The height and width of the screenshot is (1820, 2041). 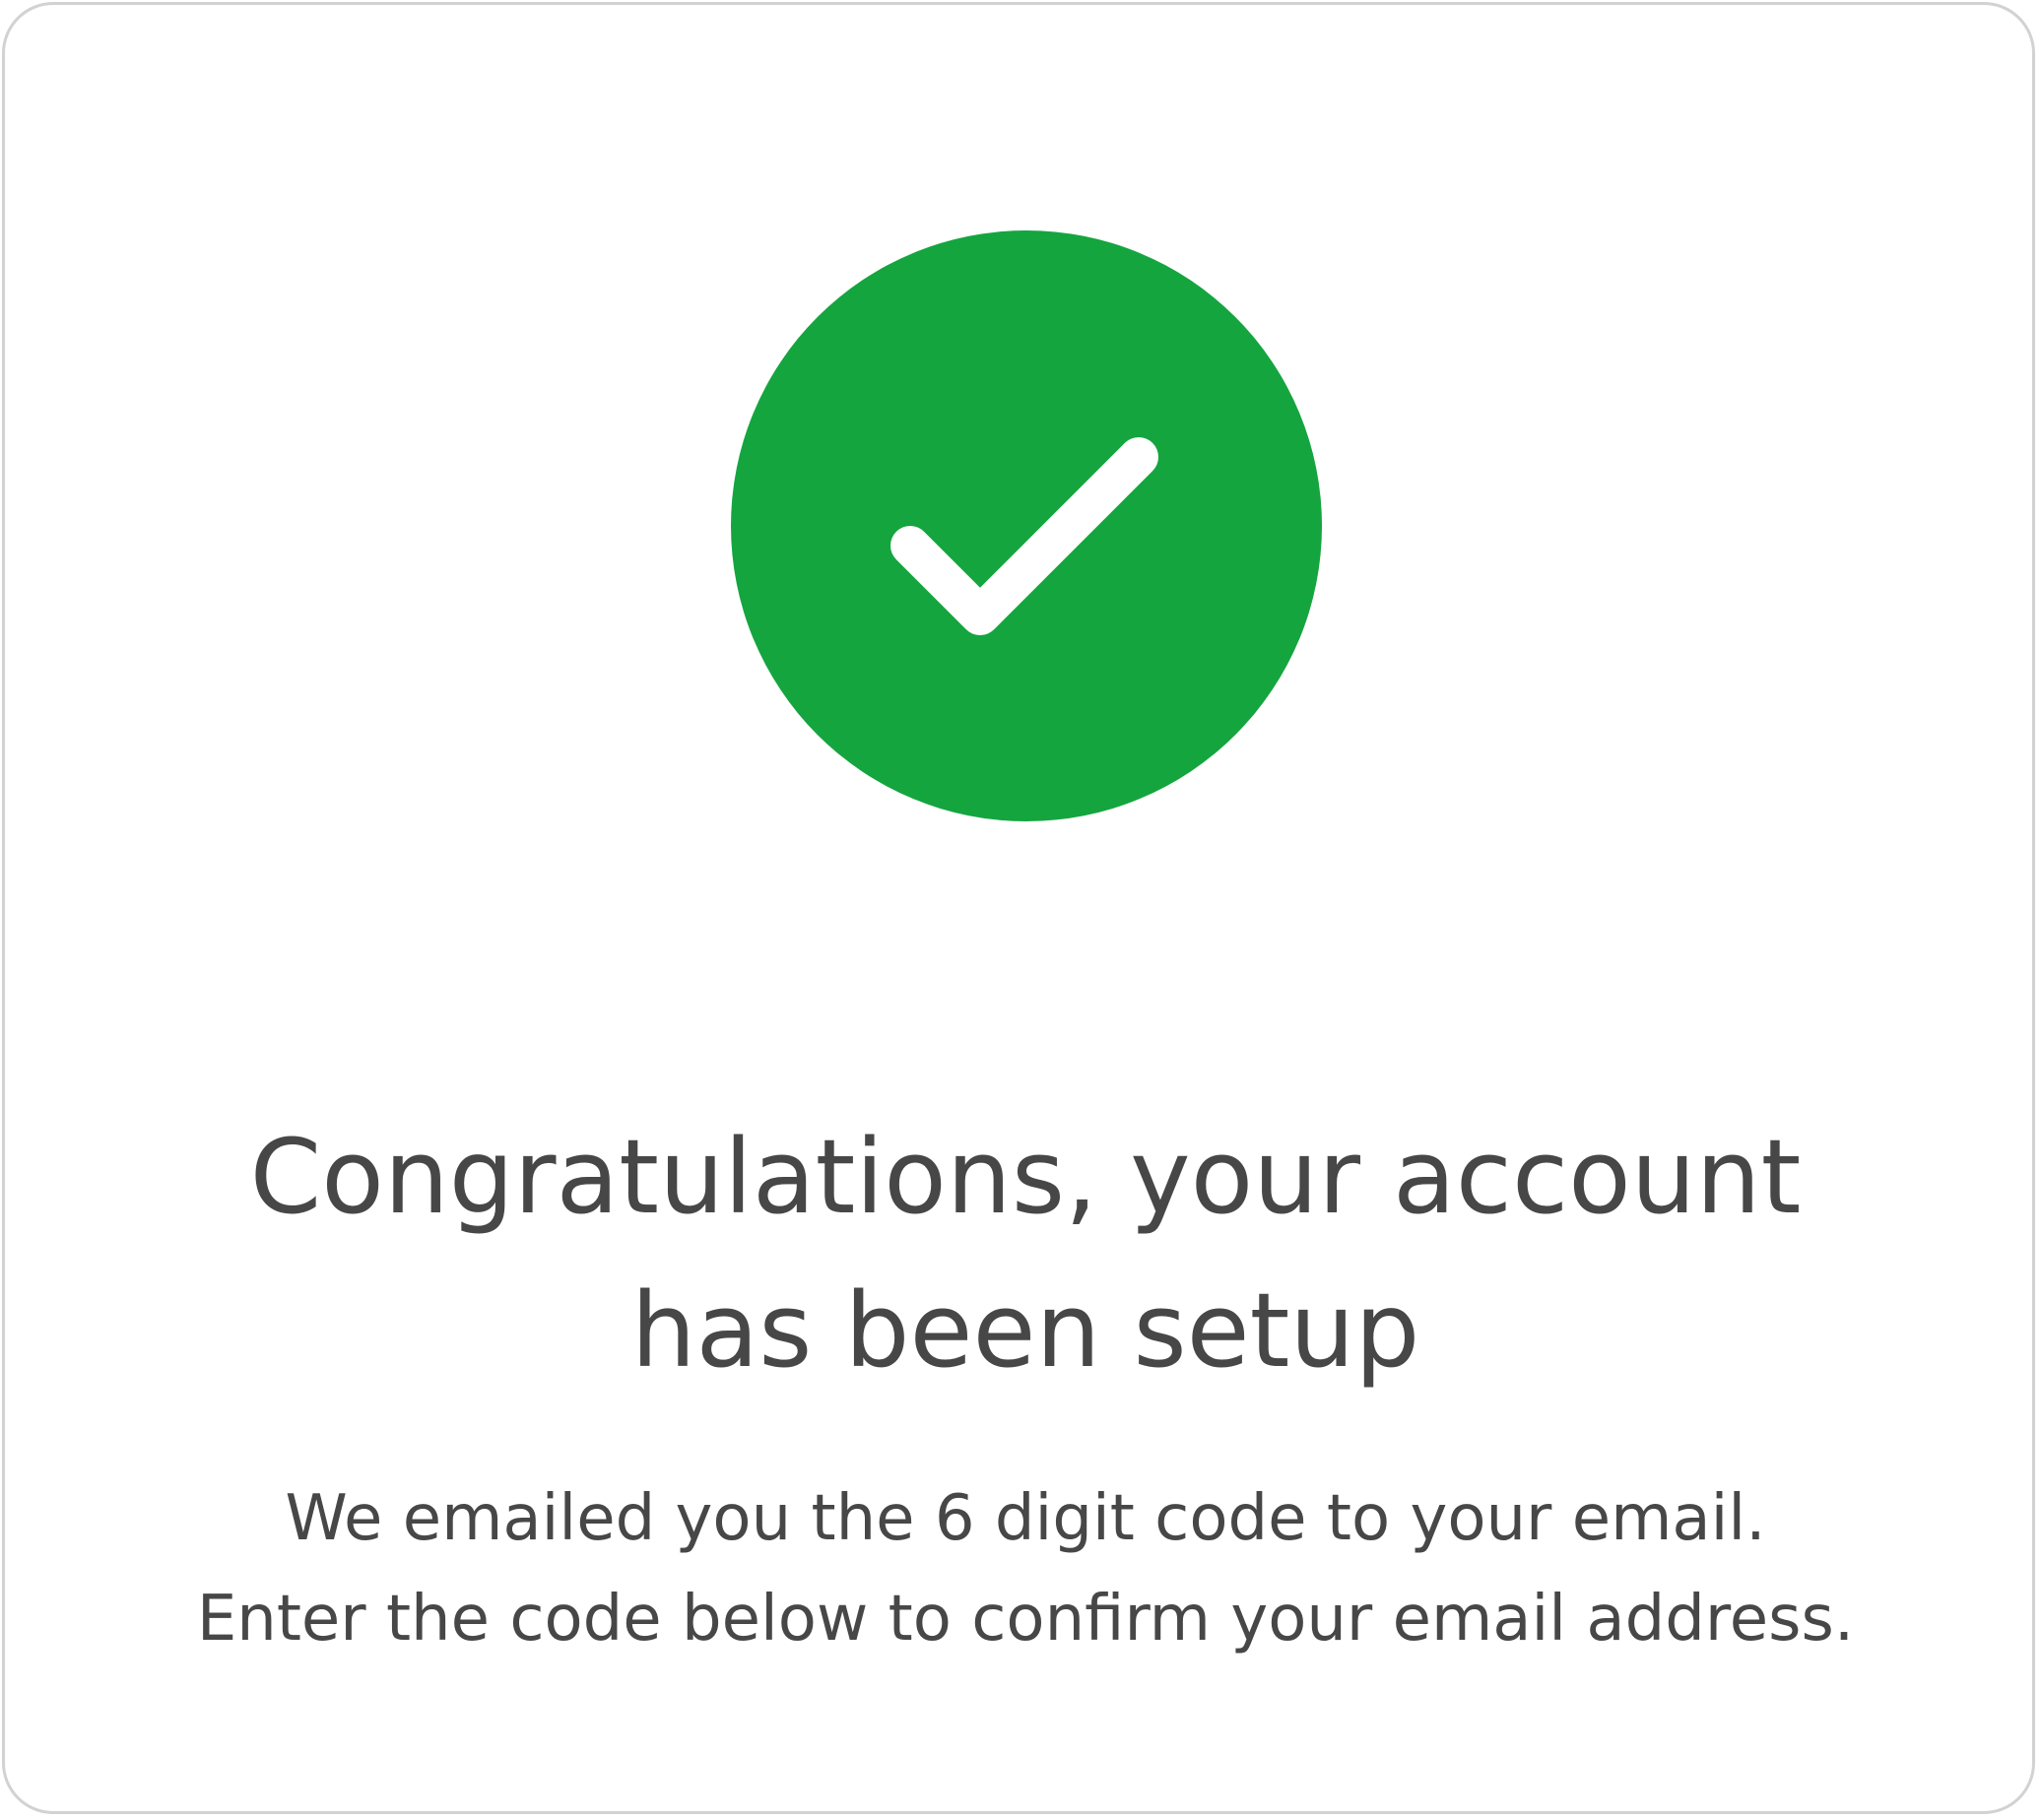 I want to click on success-badge, so click(x=1026, y=525).